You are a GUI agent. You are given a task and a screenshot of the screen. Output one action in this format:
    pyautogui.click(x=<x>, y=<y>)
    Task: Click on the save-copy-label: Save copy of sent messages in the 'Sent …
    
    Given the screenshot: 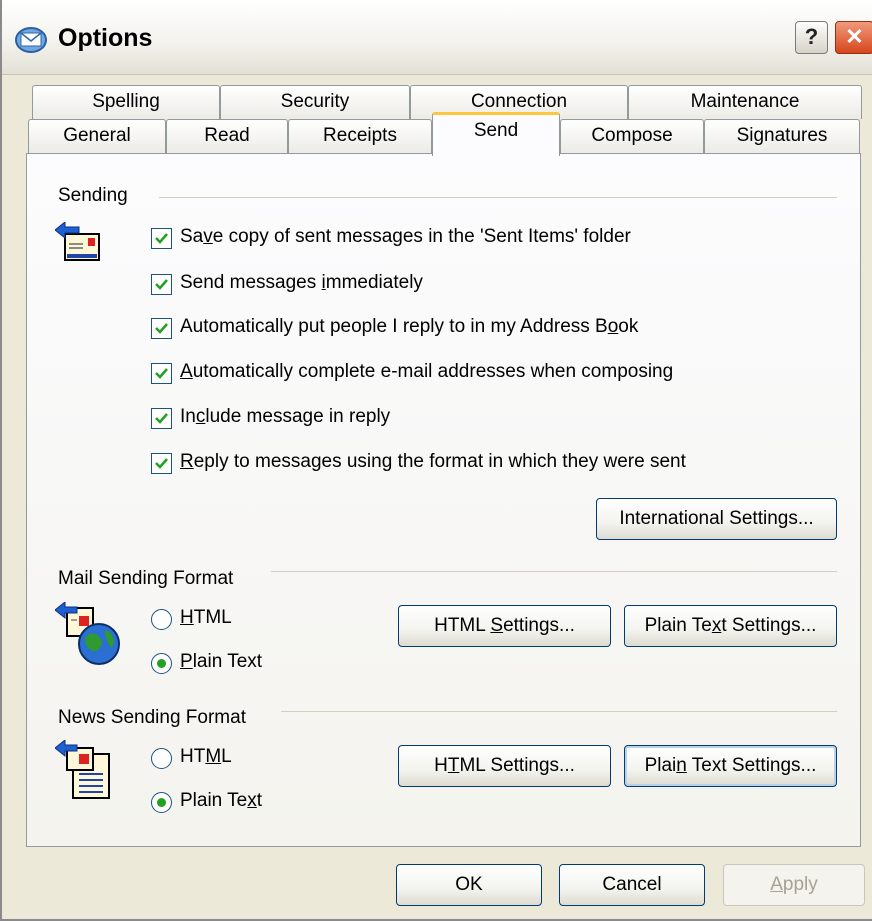 What is the action you would take?
    pyautogui.click(x=405, y=237)
    